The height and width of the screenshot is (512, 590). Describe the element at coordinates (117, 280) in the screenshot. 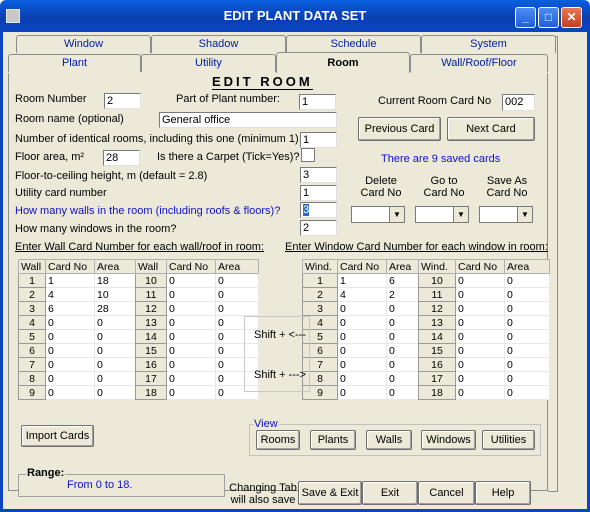

I see `area-cell: 18` at that location.